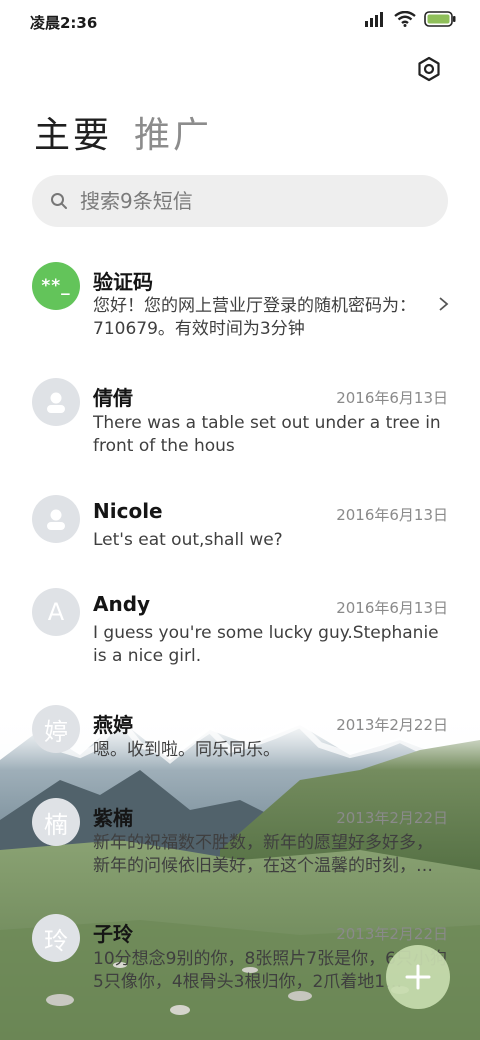  Describe the element at coordinates (56, 822) in the screenshot. I see `avatar: 楠` at that location.